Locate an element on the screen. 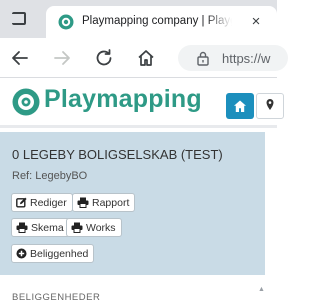 The image size is (320, 304). back-arrow-icon is located at coordinates (20, 58).